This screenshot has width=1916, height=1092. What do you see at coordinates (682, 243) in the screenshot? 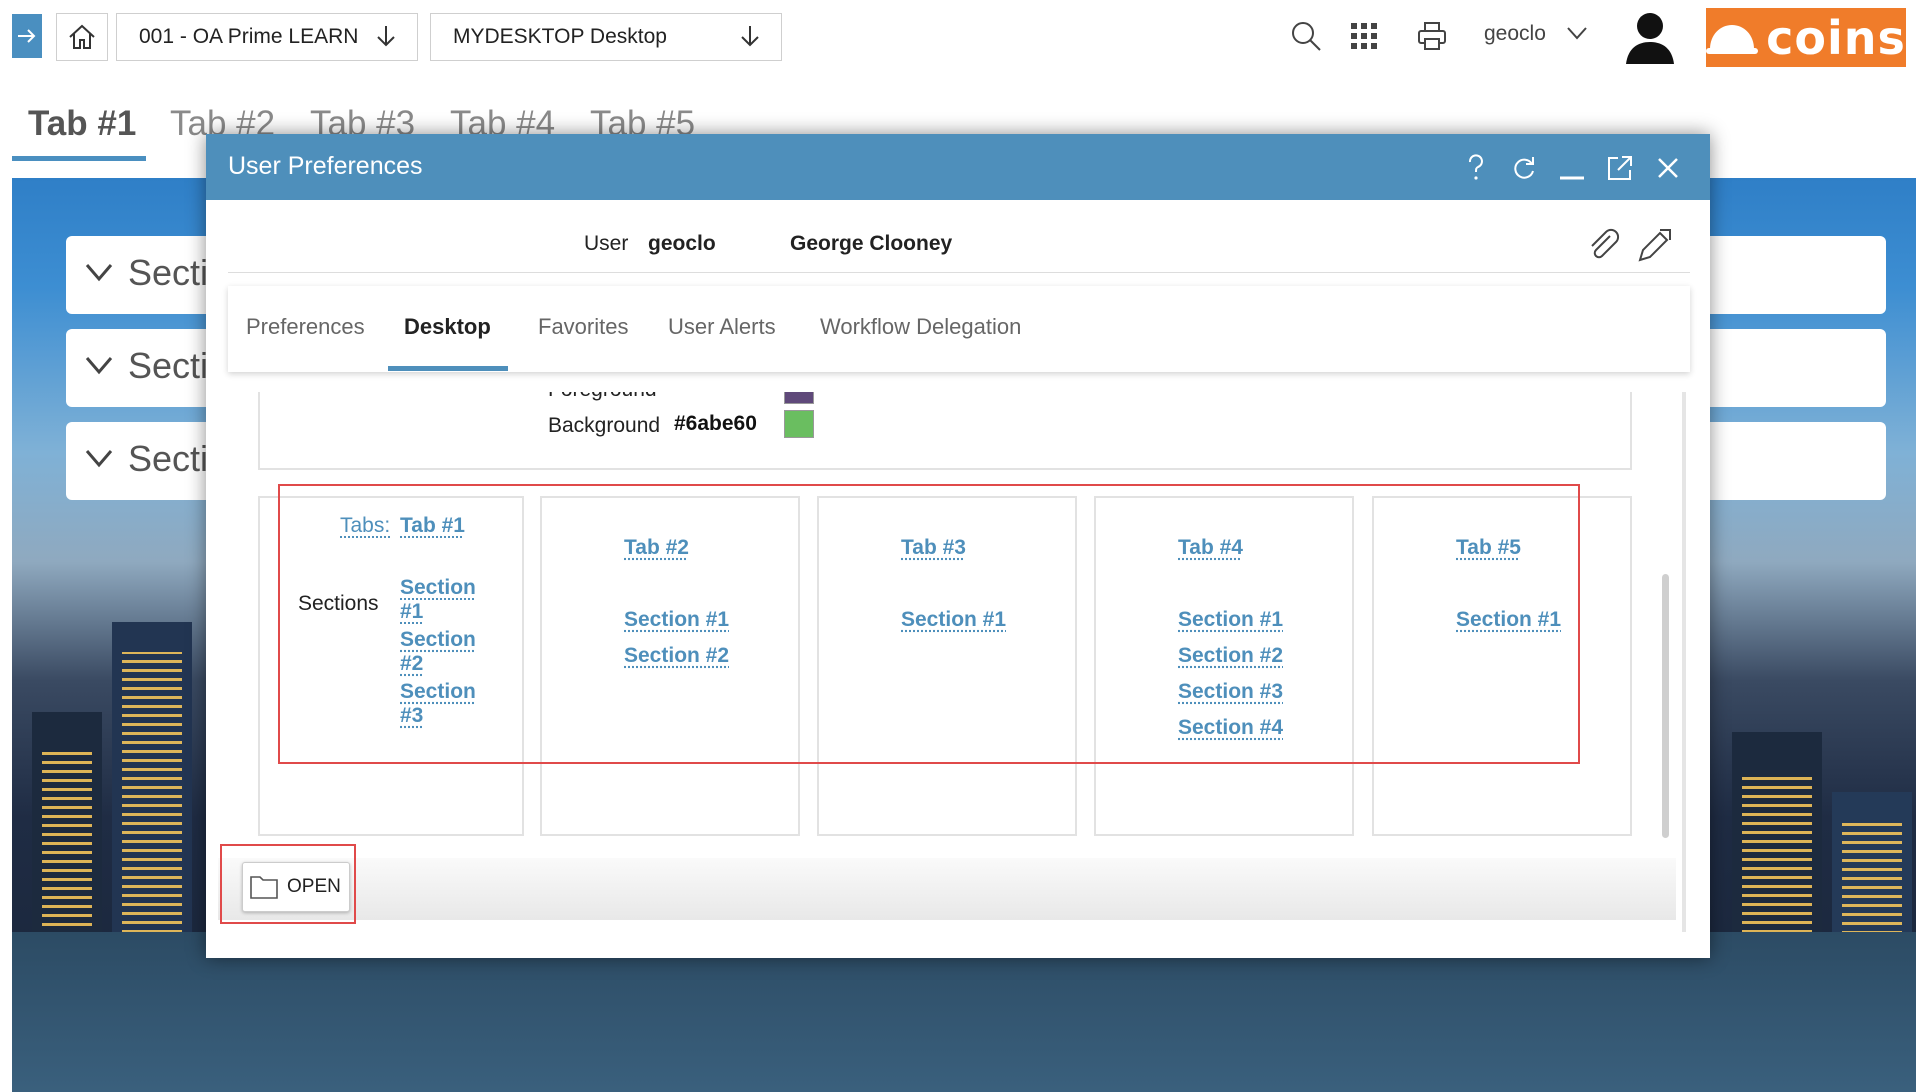
I see `user-code: geoclo` at bounding box center [682, 243].